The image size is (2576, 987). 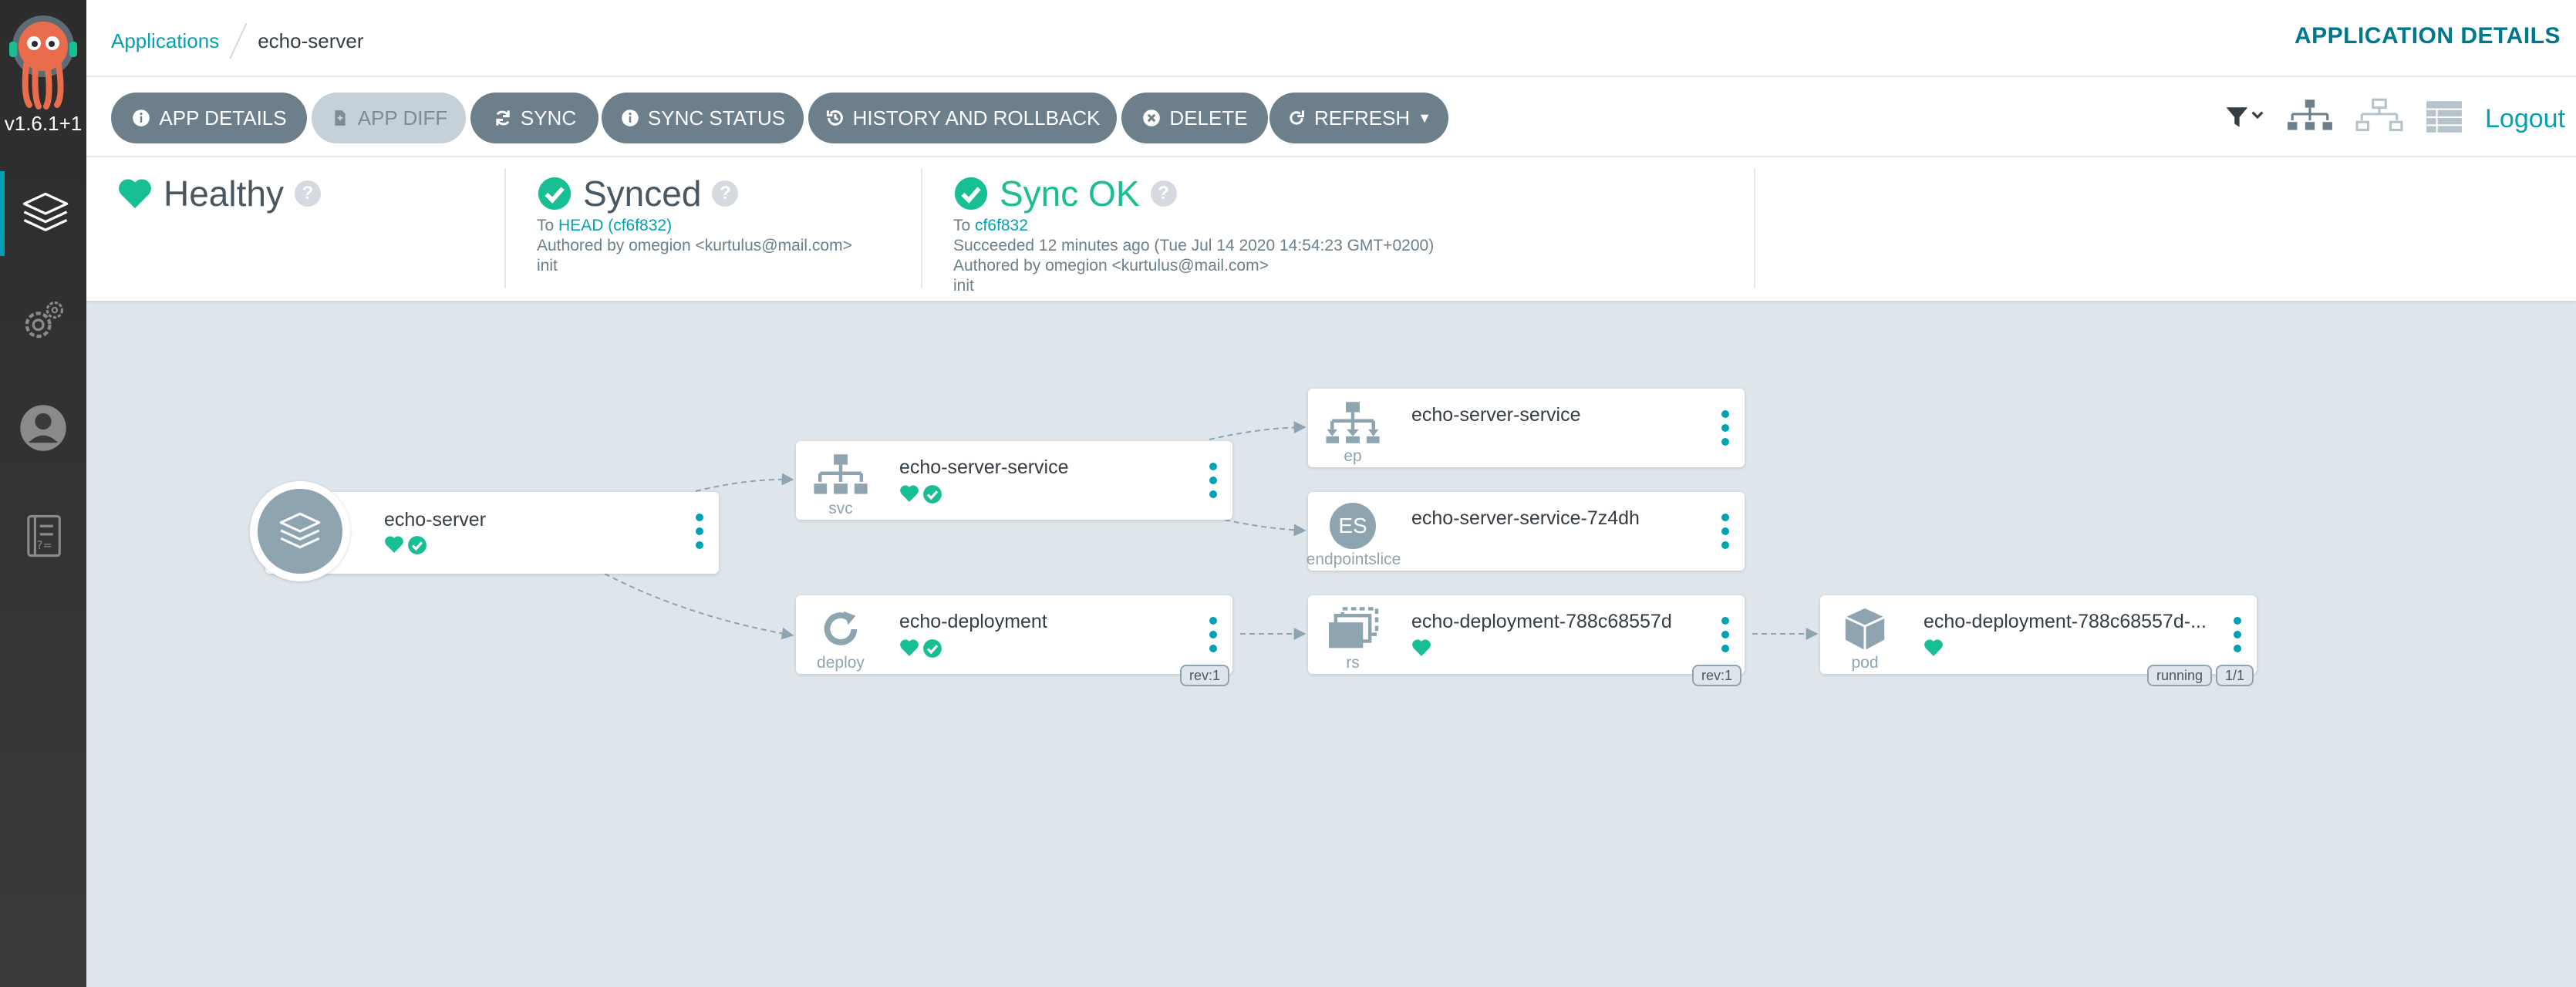 What do you see at coordinates (1526, 640) in the screenshot?
I see `replicaset-node: rs echo-deployment-788c68557d rev:1` at bounding box center [1526, 640].